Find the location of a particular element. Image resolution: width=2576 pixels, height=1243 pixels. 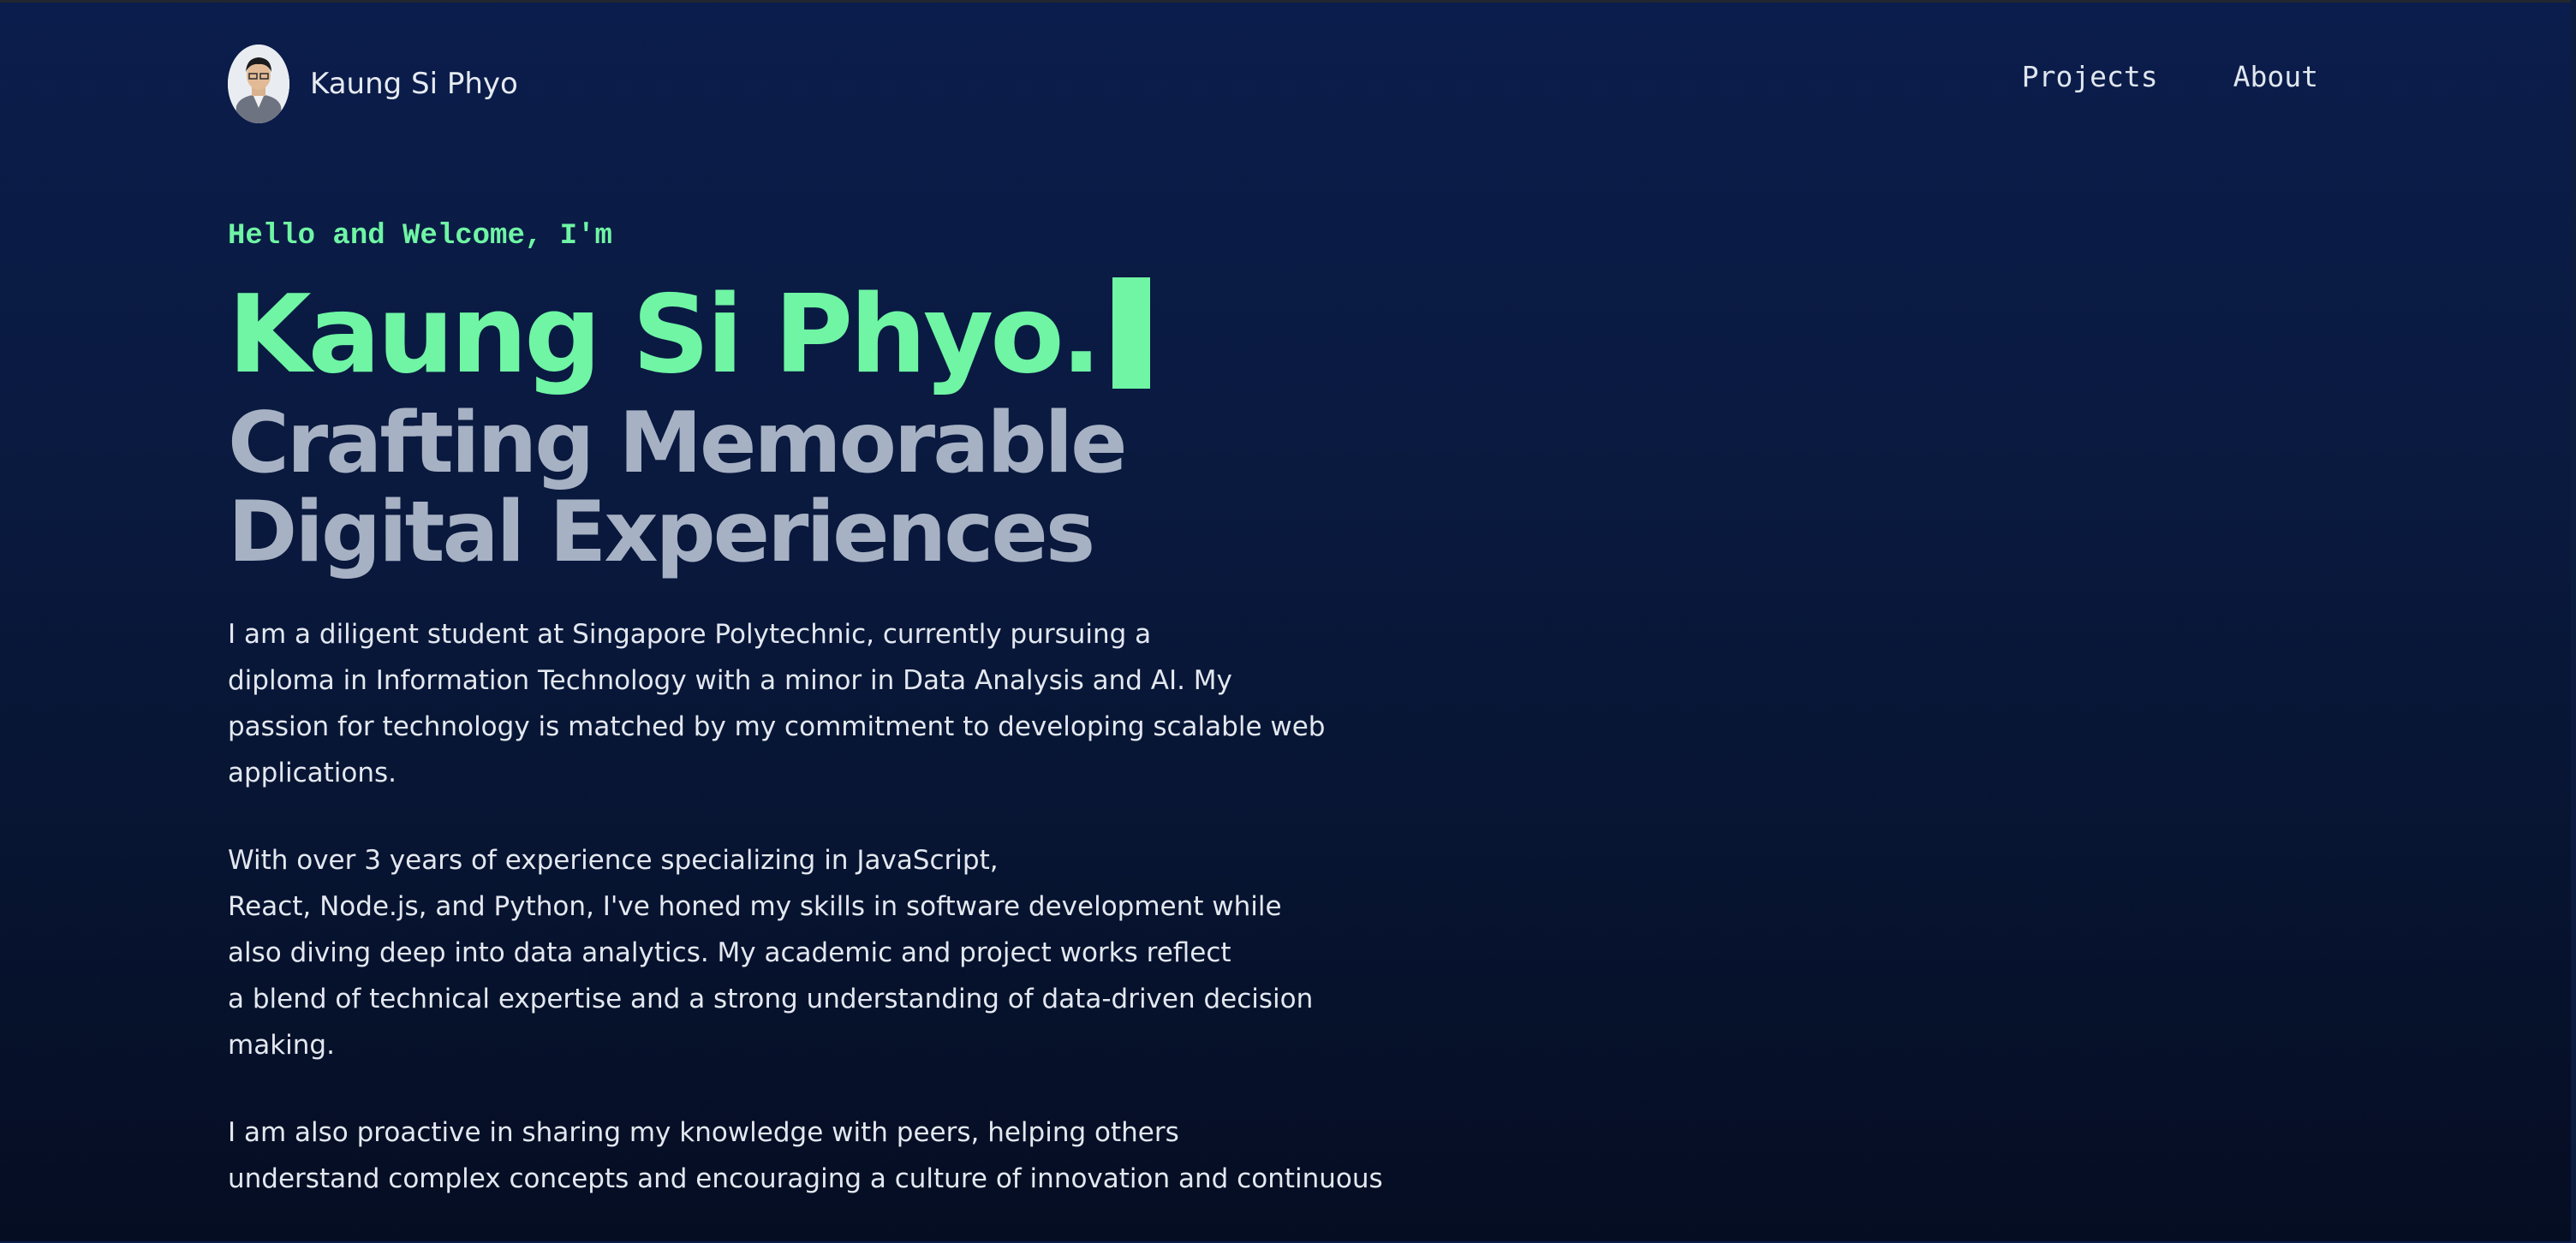

name-heading-row: Kaung Si Phyo. is located at coordinates (827, 335).